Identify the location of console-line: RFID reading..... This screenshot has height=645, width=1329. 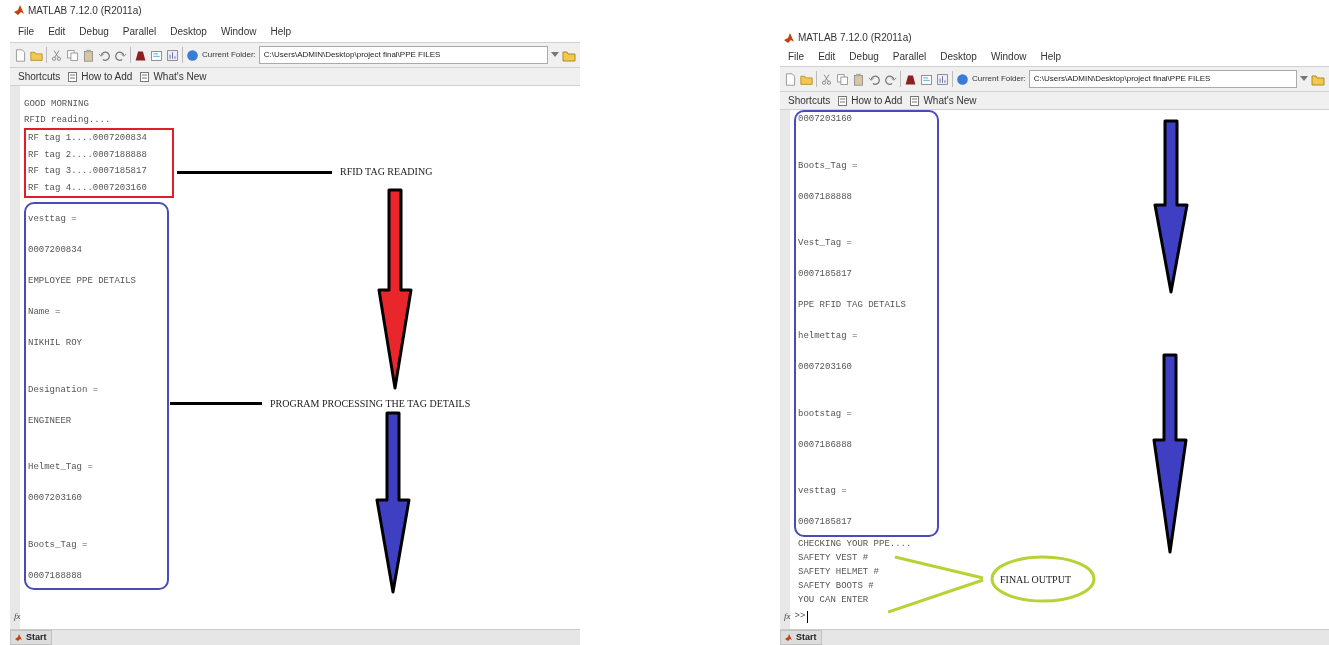
(67, 120).